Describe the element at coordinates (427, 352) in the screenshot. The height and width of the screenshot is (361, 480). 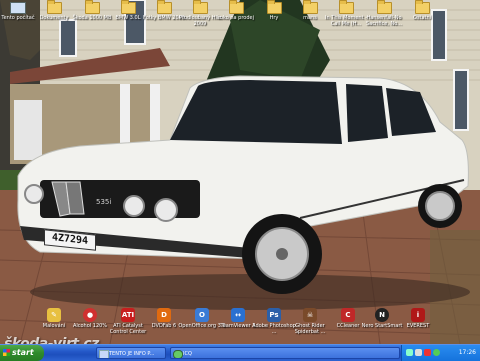
I see `antivirus-icon` at that location.